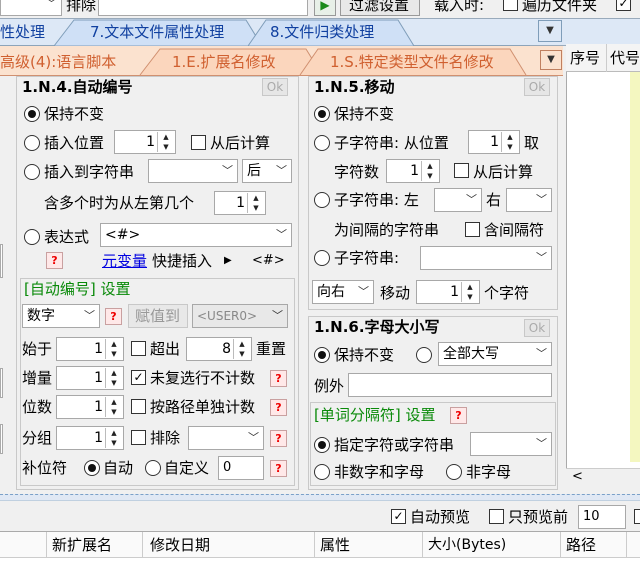 The height and width of the screenshot is (580, 640). What do you see at coordinates (511, 444) in the screenshot?
I see `specified-char-select: ﹀` at bounding box center [511, 444].